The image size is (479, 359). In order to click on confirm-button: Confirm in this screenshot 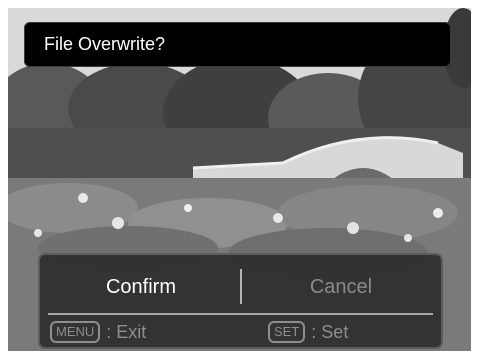, I will do `click(141, 287)`.